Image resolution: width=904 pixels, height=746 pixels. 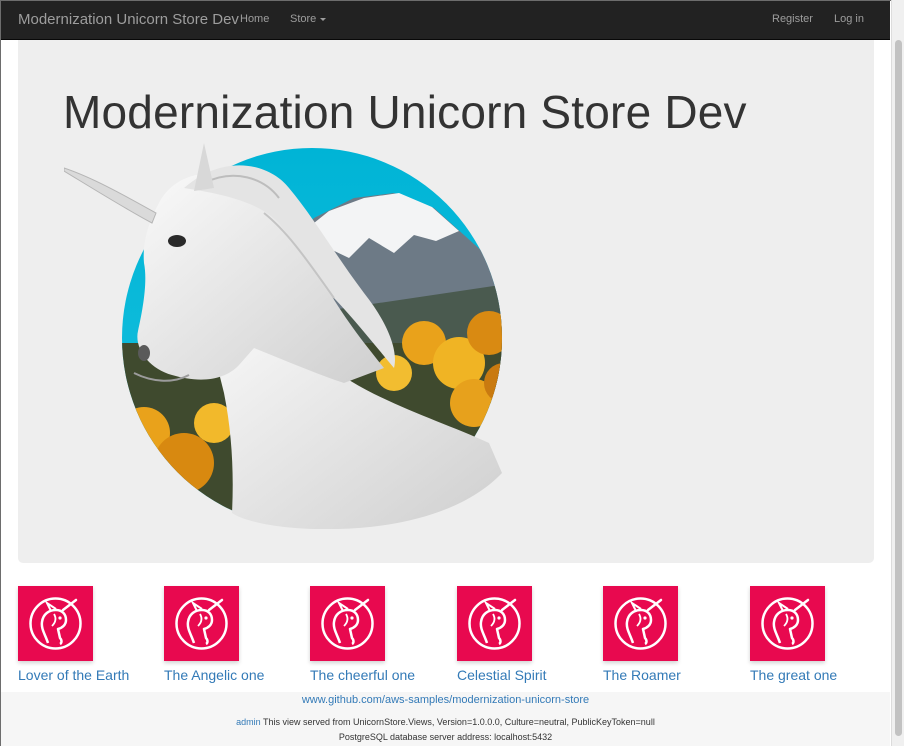 I want to click on nav-store-label: Store, so click(x=303, y=19).